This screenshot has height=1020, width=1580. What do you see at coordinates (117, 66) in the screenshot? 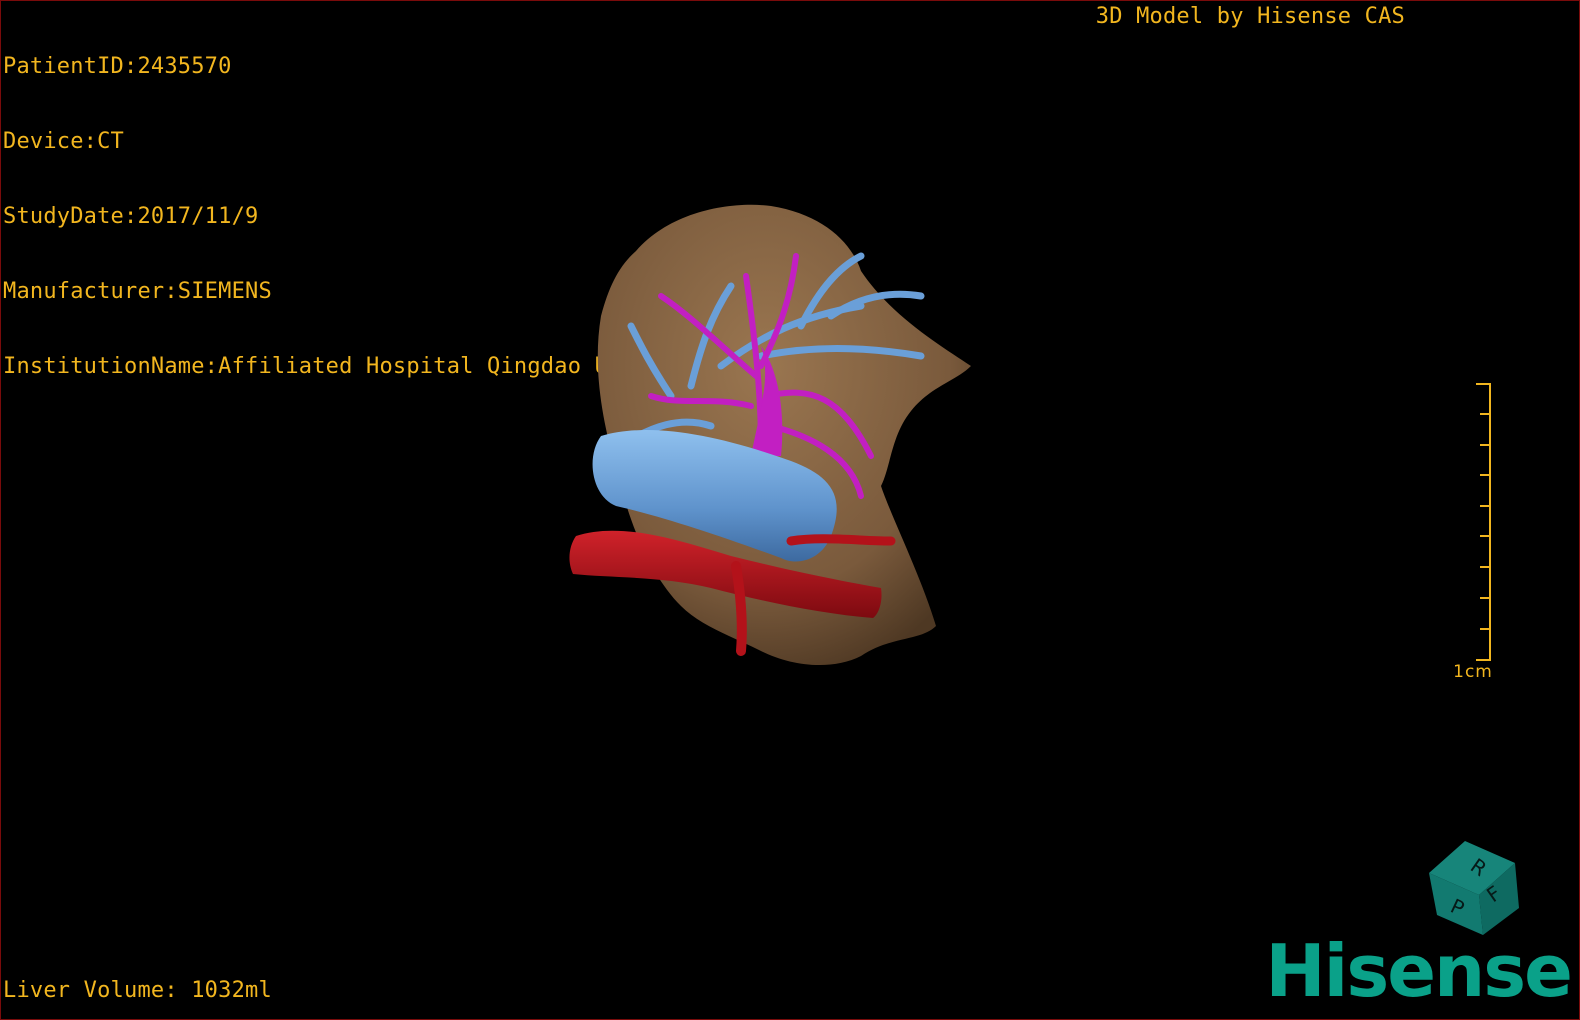
I see `patient-id-text: PatientID:2435570` at bounding box center [117, 66].